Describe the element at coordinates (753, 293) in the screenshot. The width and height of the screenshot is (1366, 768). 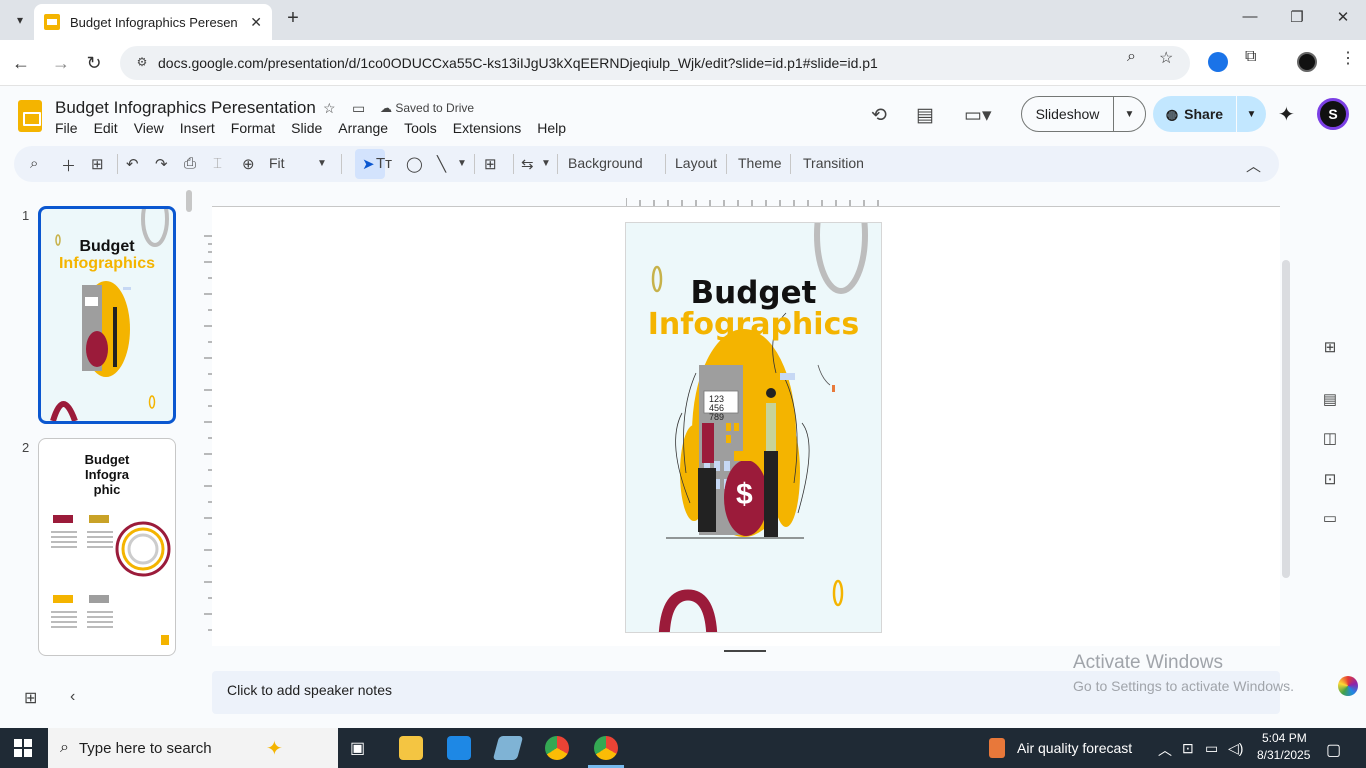
I see `slide-title-line1: Budget` at that location.